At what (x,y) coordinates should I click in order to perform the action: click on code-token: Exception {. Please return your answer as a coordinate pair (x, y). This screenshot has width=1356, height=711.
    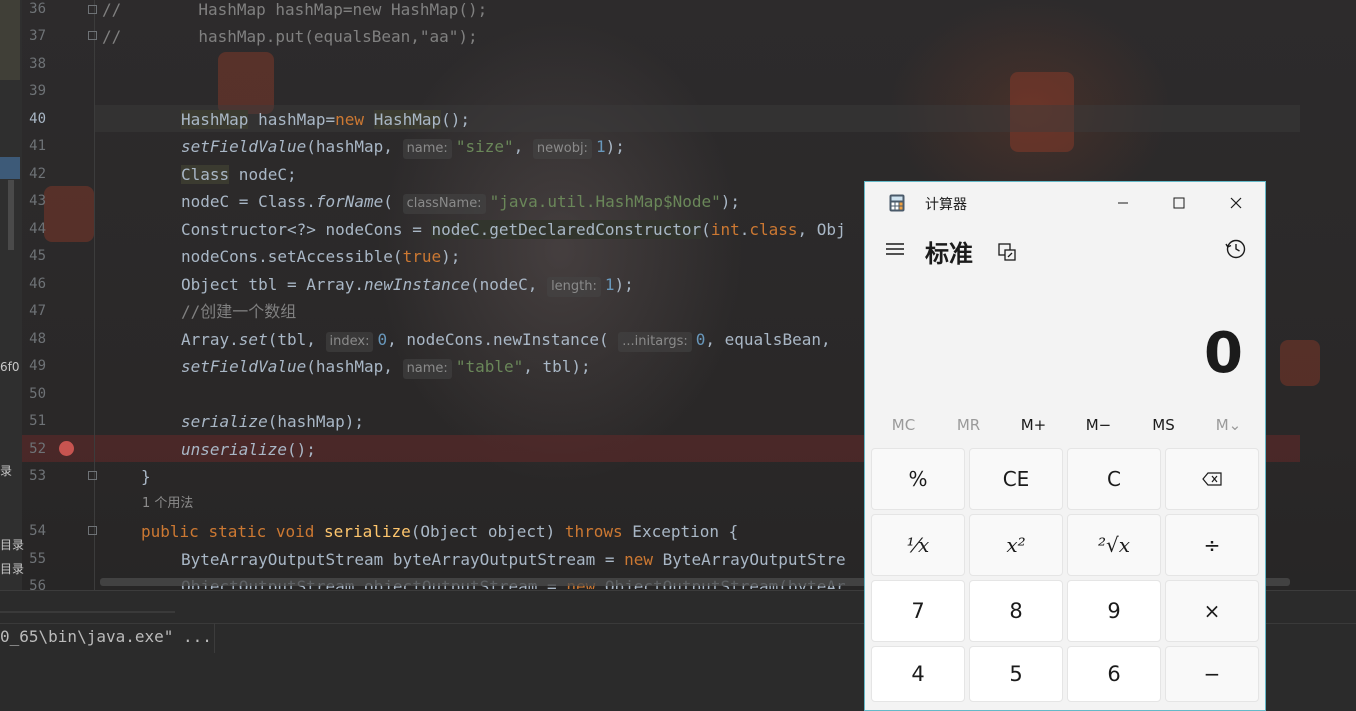
    Looking at the image, I should click on (680, 531).